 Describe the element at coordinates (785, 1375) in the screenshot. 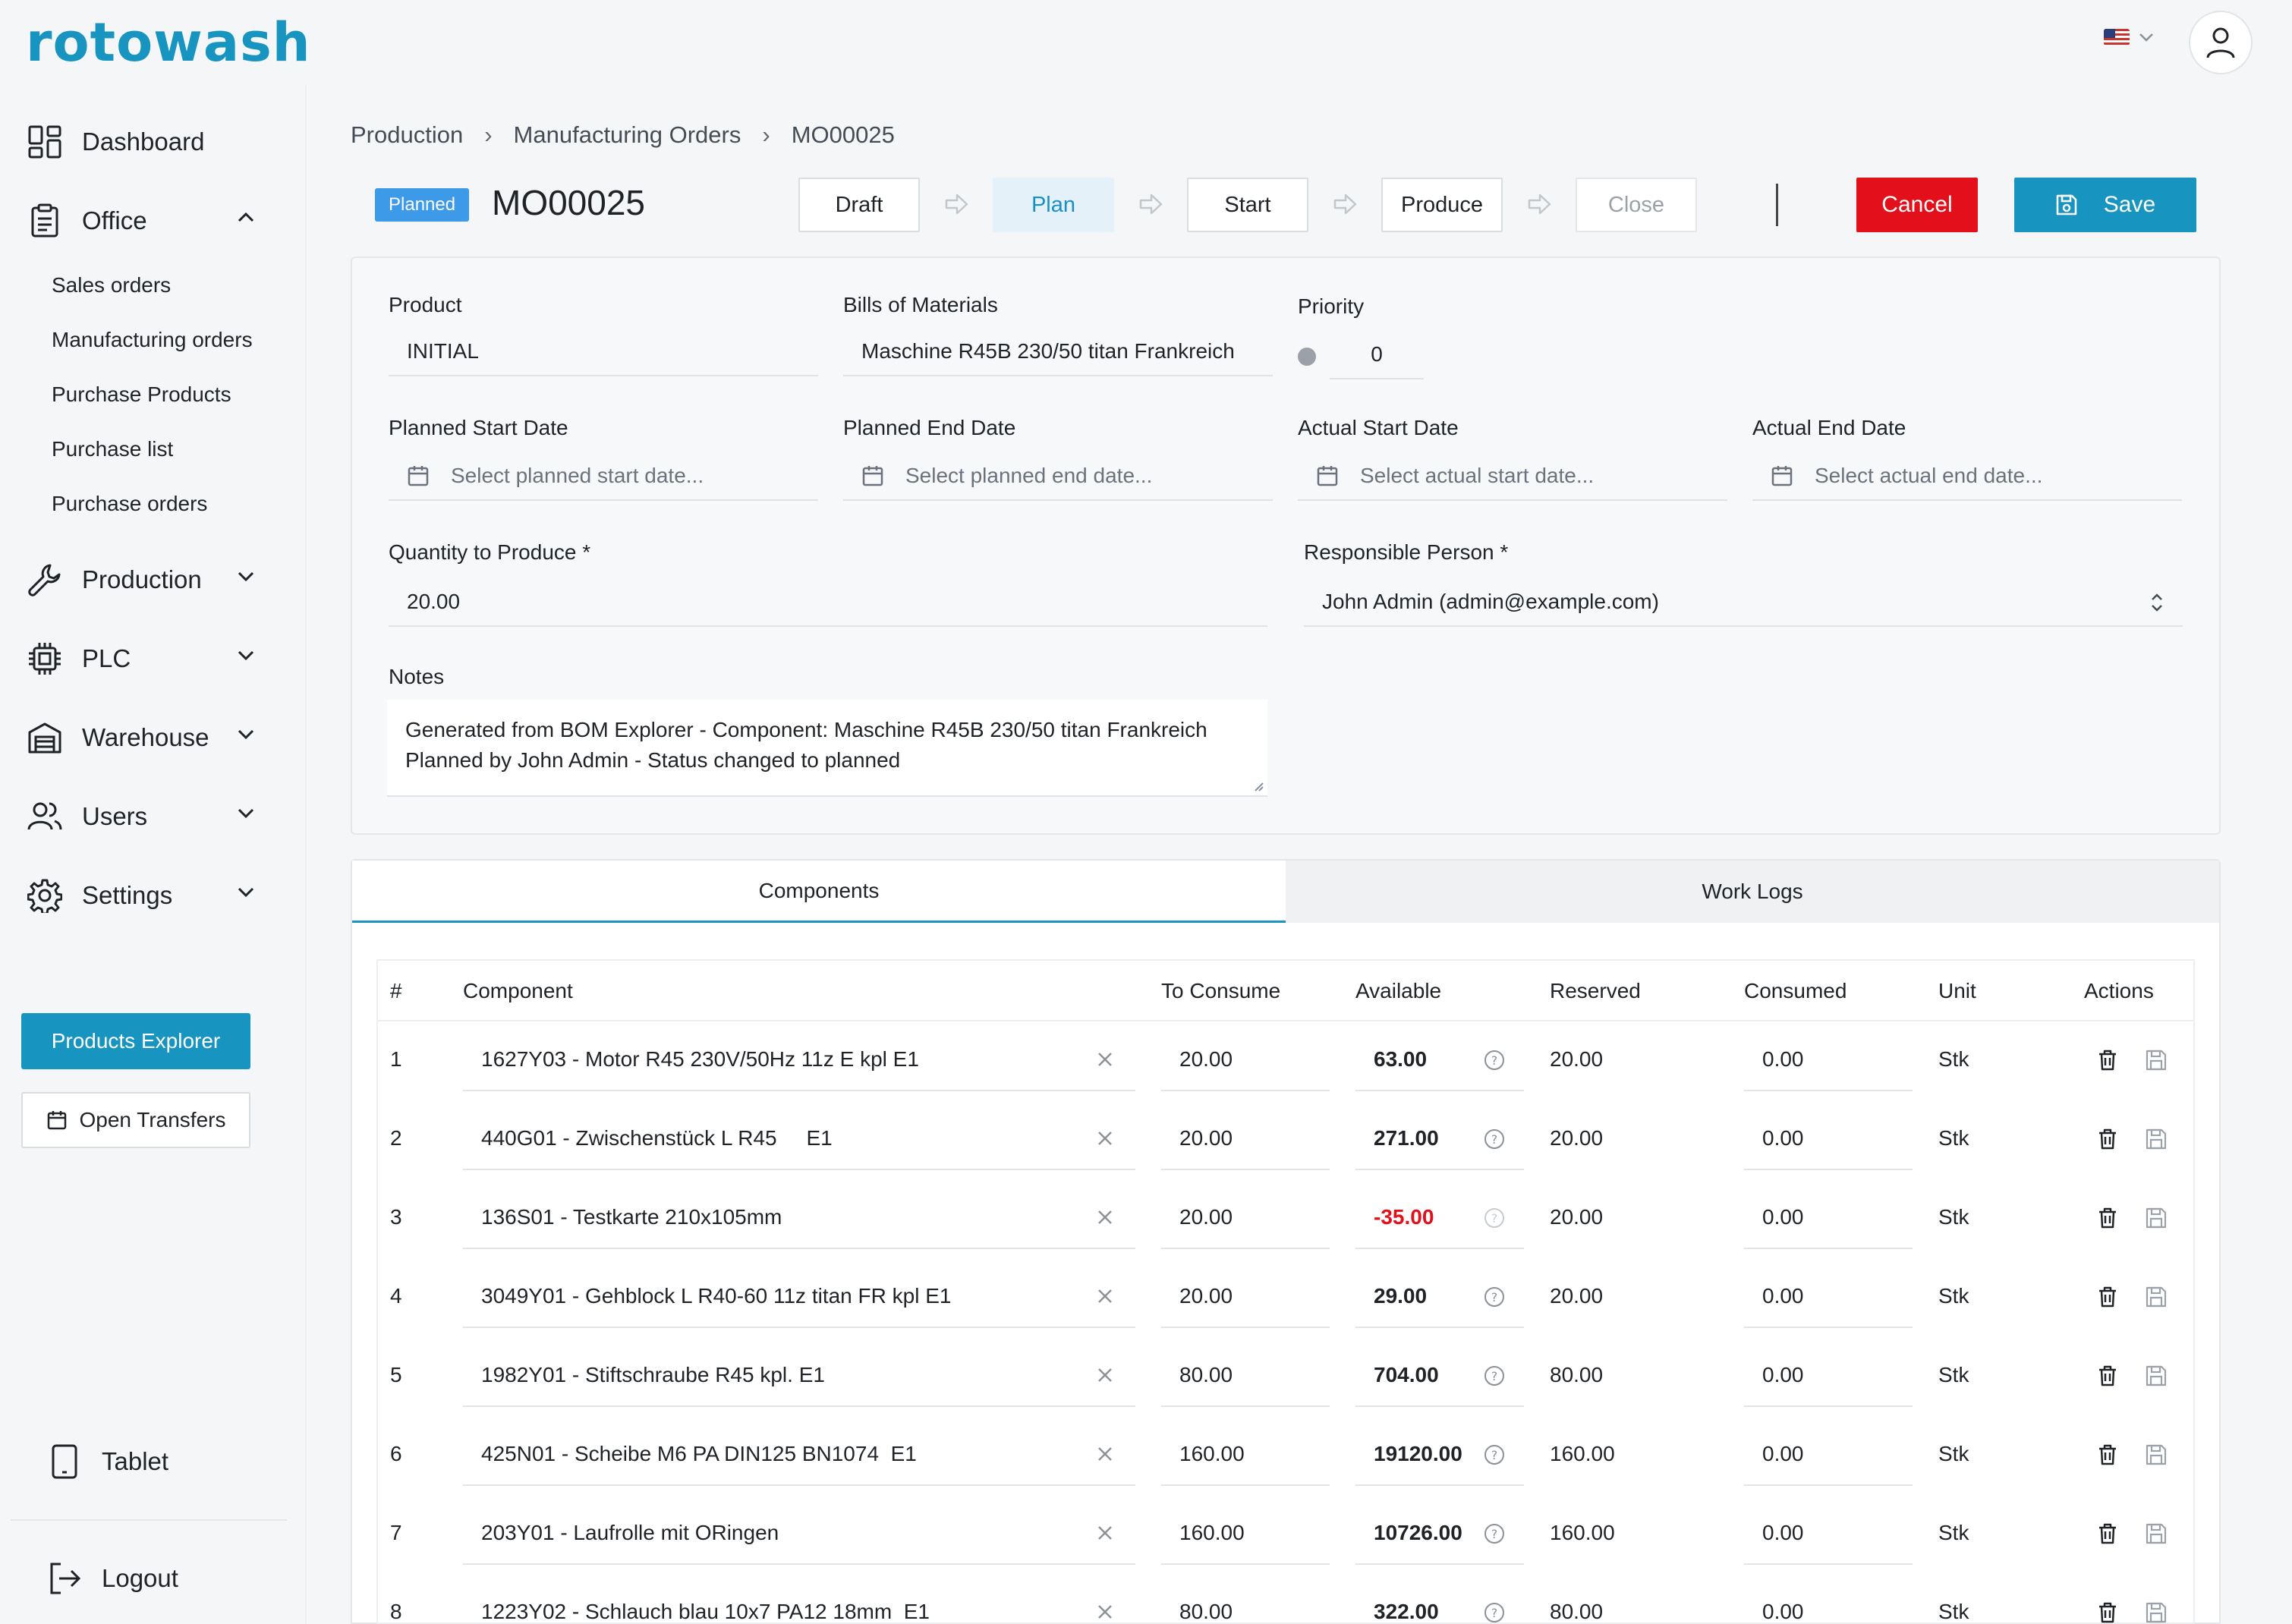

I see `component-select: 1982Y01 - Stiftschraube R45 kpl. E1` at that location.